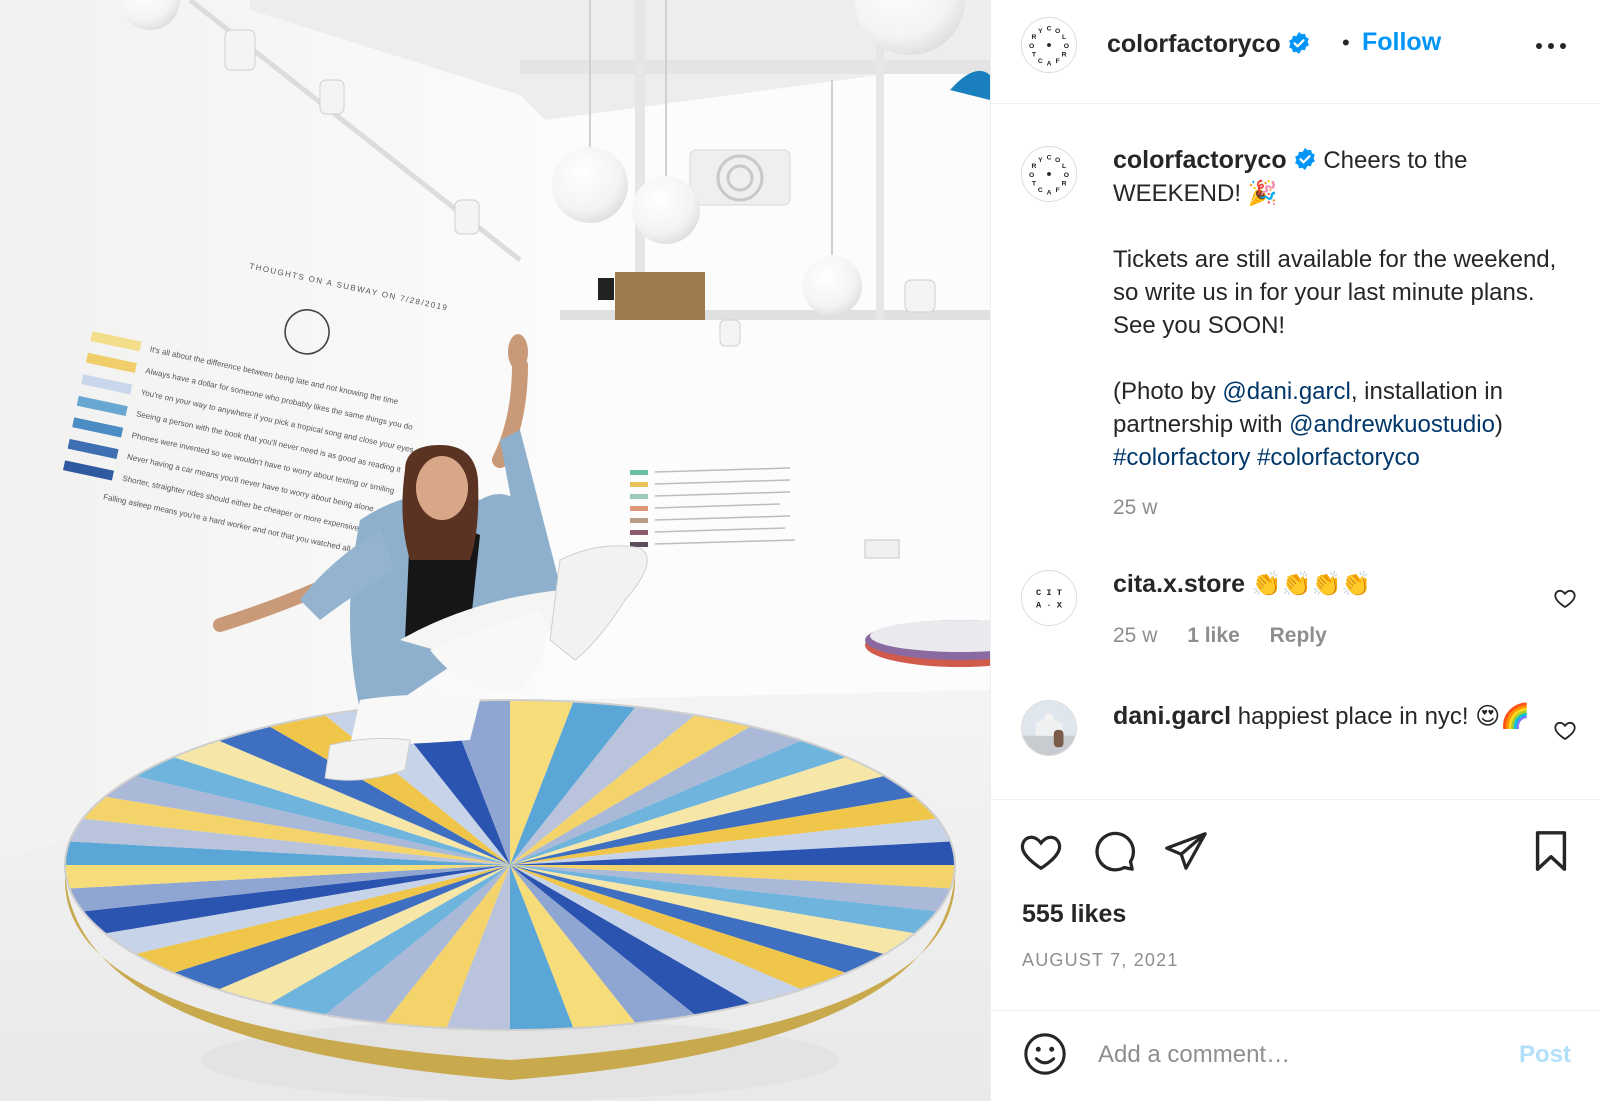 Image resolution: width=1600 pixels, height=1102 pixels. I want to click on caption-meta: 25 w, so click(1147, 508).